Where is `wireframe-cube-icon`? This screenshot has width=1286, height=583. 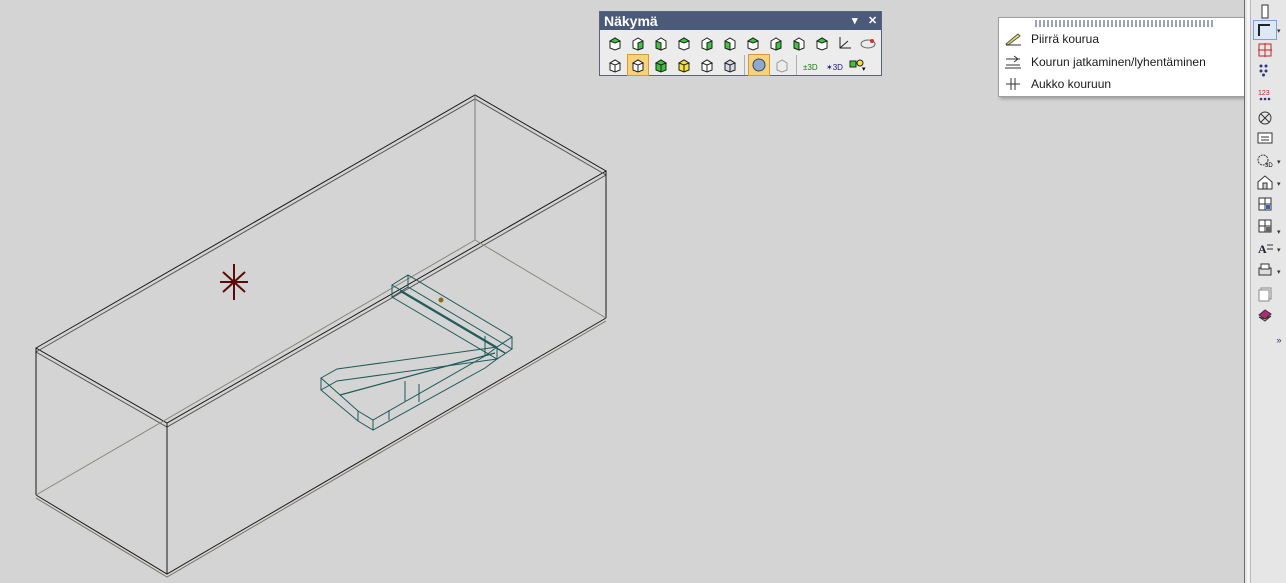
wireframe-cube-icon is located at coordinates (615, 65).